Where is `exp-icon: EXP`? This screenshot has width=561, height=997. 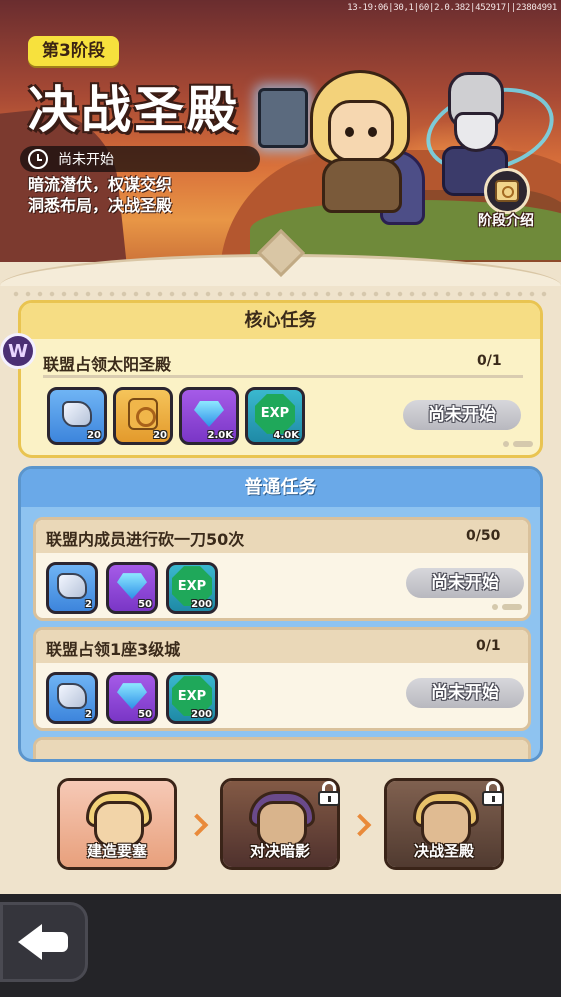
exp-icon: EXP is located at coordinates (275, 413).